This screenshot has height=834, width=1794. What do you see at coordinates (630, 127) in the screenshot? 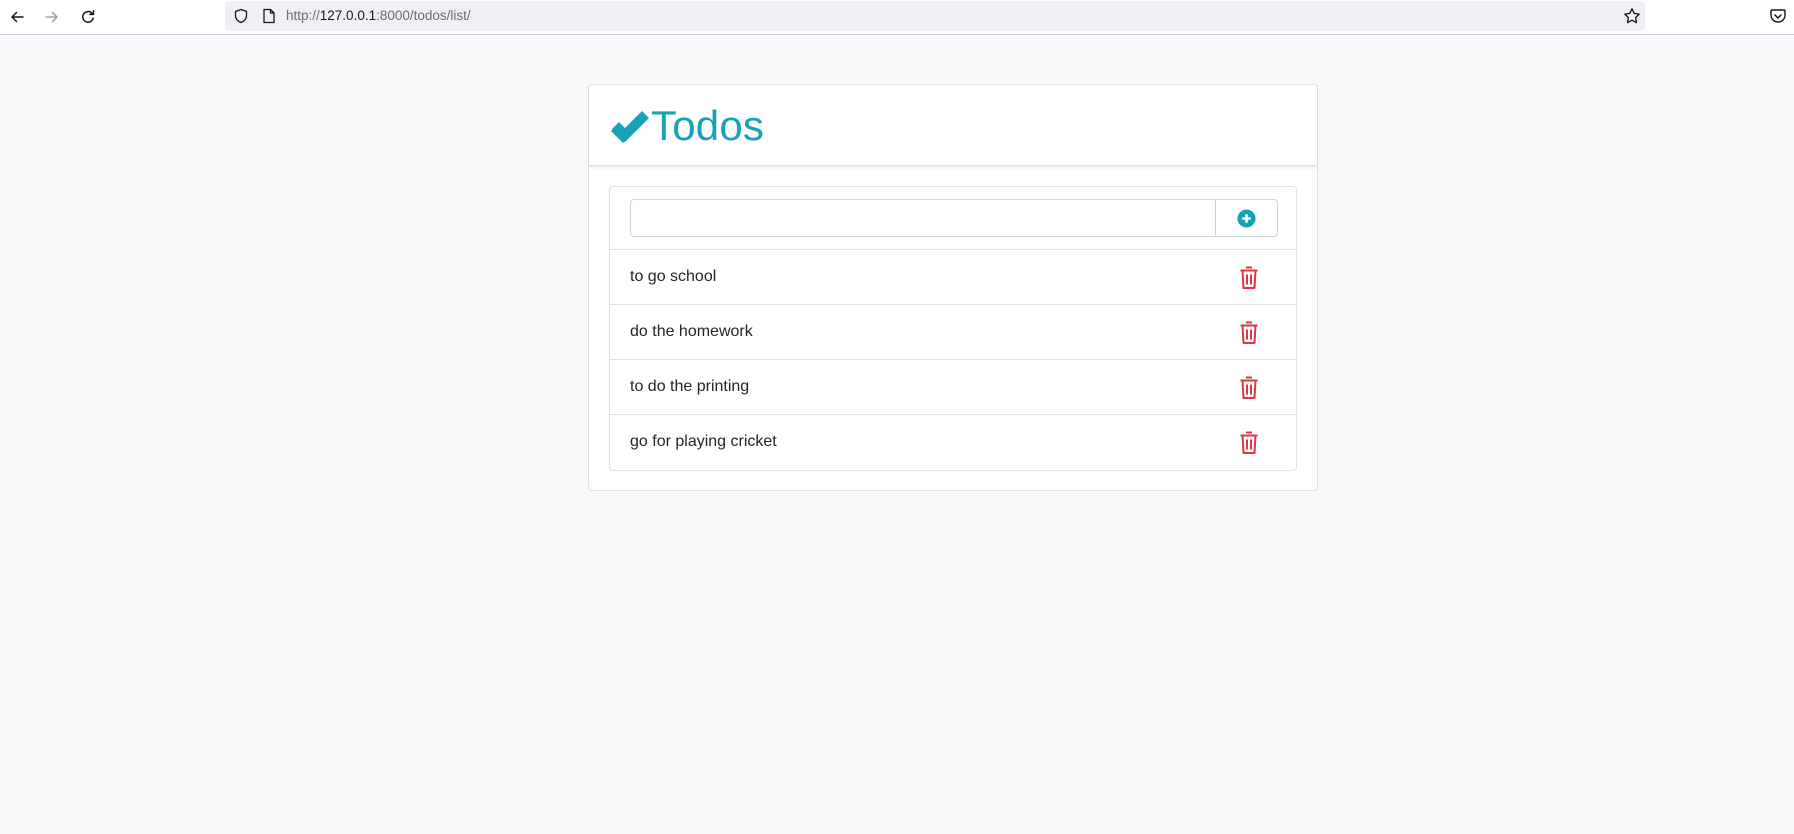
I see `double-check-icon` at bounding box center [630, 127].